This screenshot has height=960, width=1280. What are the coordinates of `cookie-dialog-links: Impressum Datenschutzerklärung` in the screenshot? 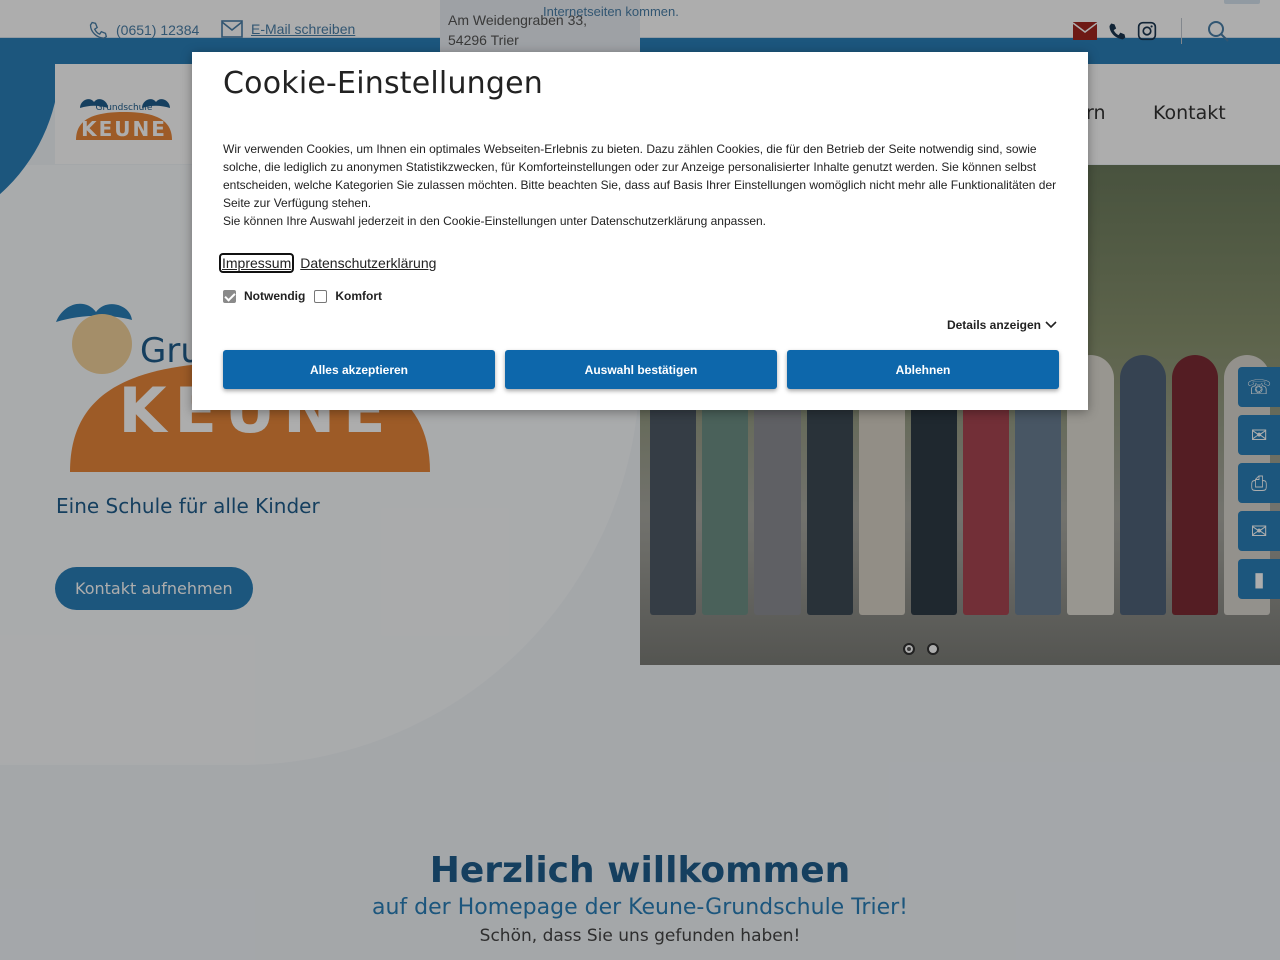 It's located at (327, 263).